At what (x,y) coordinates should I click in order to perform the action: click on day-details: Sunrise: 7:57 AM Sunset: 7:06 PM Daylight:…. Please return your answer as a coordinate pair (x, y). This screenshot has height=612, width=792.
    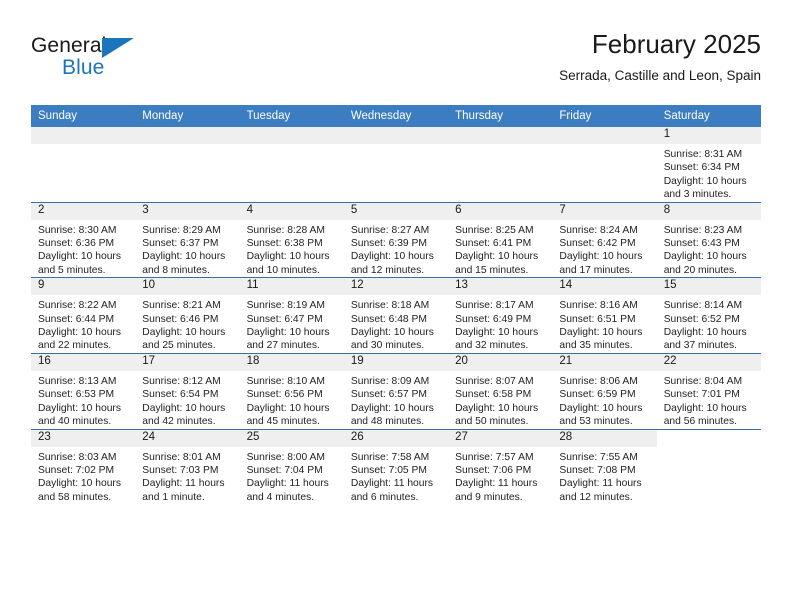
    Looking at the image, I should click on (500, 476).